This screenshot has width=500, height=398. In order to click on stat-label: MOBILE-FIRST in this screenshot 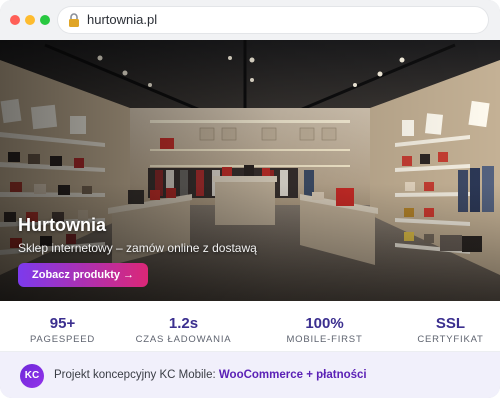, I will do `click(324, 339)`.